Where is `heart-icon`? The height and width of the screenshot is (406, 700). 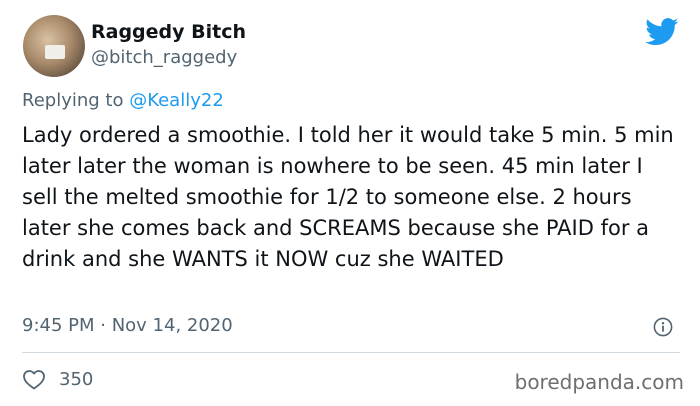 heart-icon is located at coordinates (34, 380).